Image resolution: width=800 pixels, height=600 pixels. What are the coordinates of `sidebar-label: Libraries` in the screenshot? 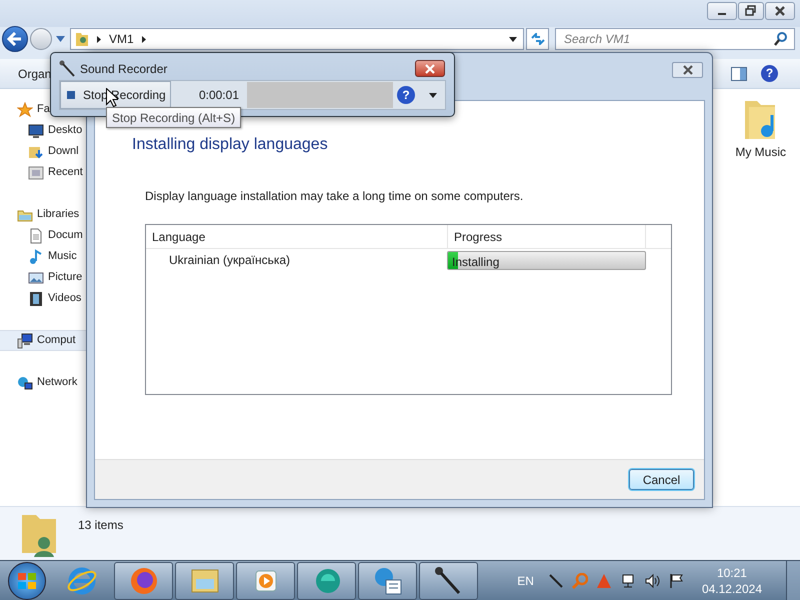 It's located at (58, 214).